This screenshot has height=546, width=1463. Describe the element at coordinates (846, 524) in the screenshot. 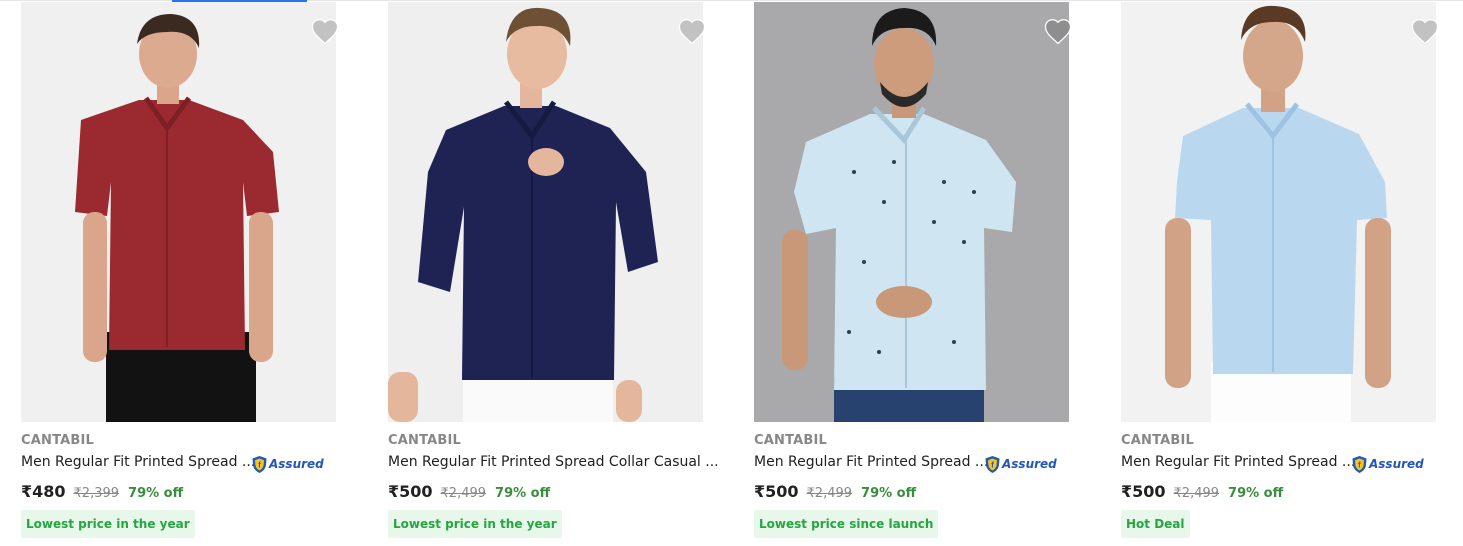

I see `deal-tag: Lowest price since launch` at that location.